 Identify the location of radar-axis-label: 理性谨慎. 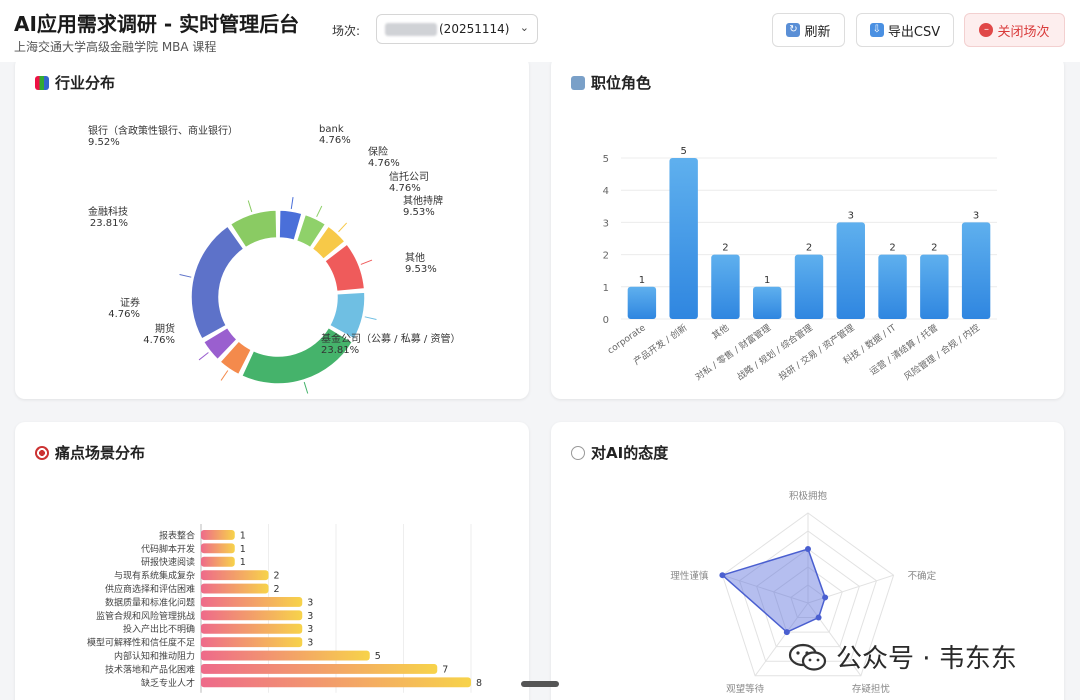
(689, 576).